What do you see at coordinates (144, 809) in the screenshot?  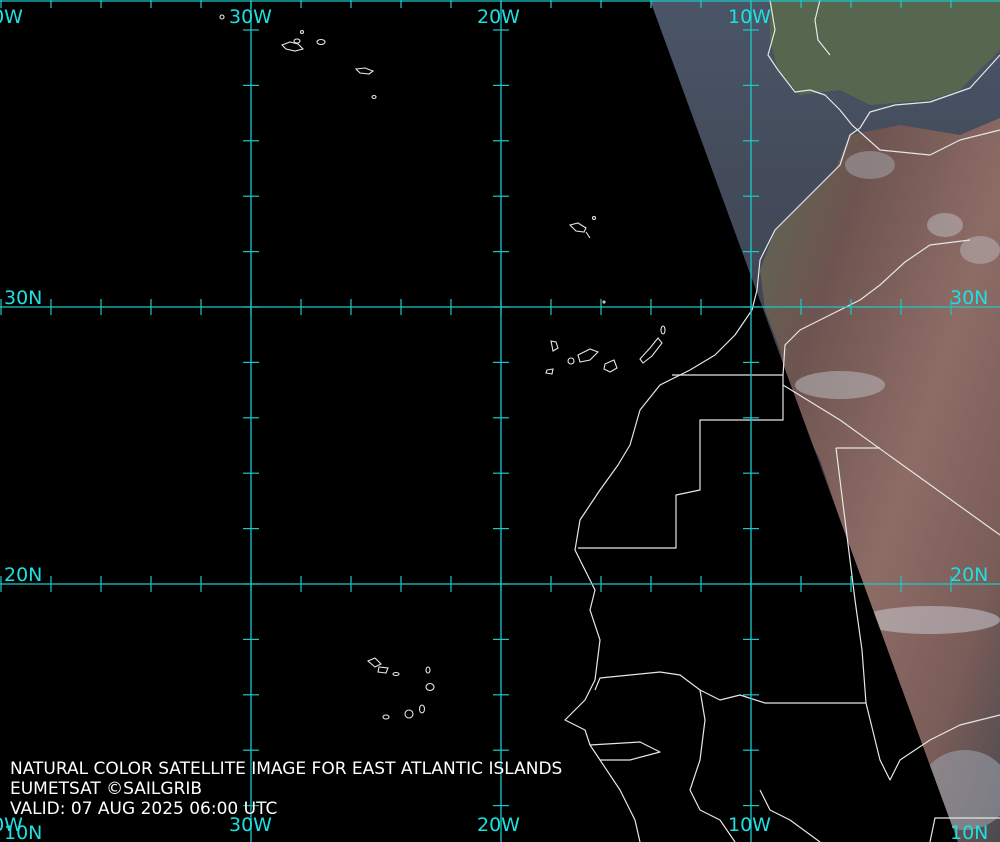 I see `caption-valid-time: VALID: 07 AUG 2025 06:00 UTC` at bounding box center [144, 809].